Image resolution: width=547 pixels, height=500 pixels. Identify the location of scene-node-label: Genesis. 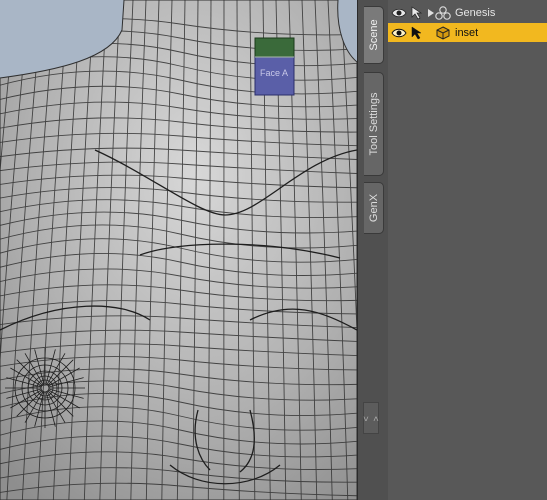
(475, 12).